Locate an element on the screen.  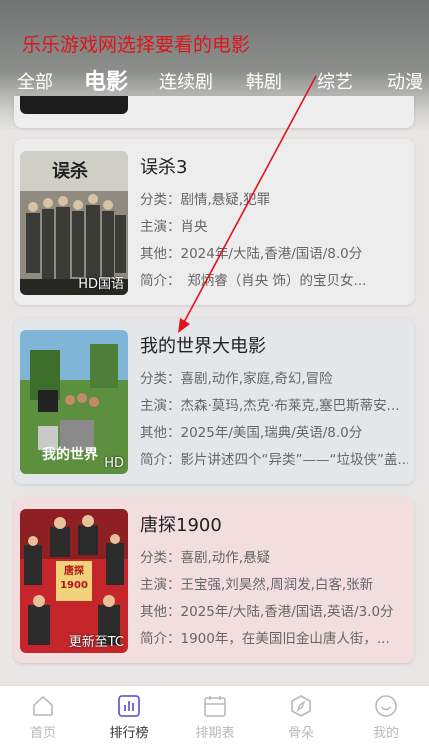
tab-anime: 动漫 is located at coordinates (405, 81).